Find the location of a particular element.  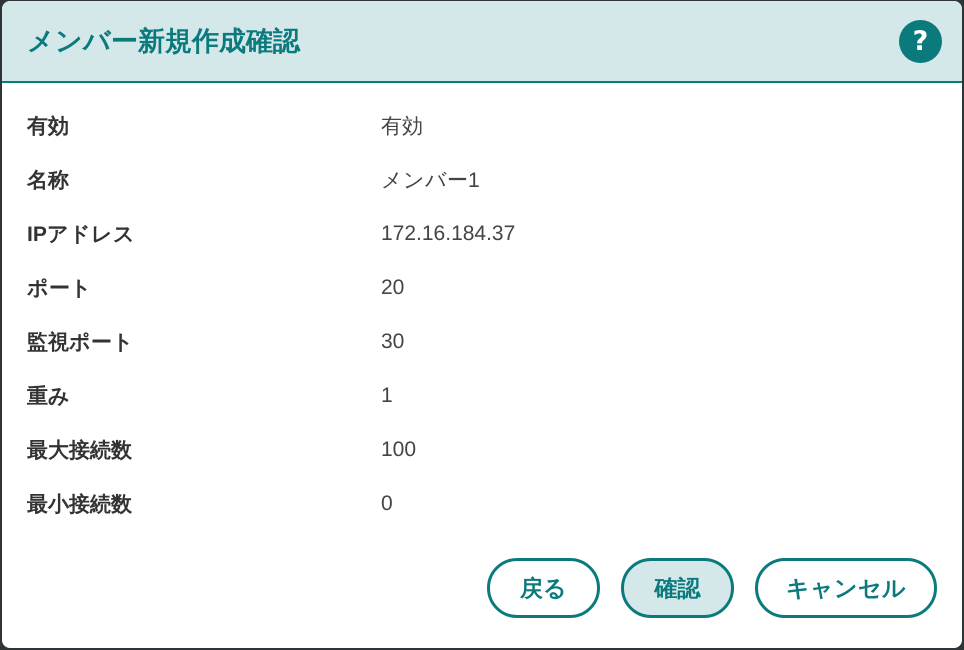

field-value: 0 is located at coordinates (387, 504).